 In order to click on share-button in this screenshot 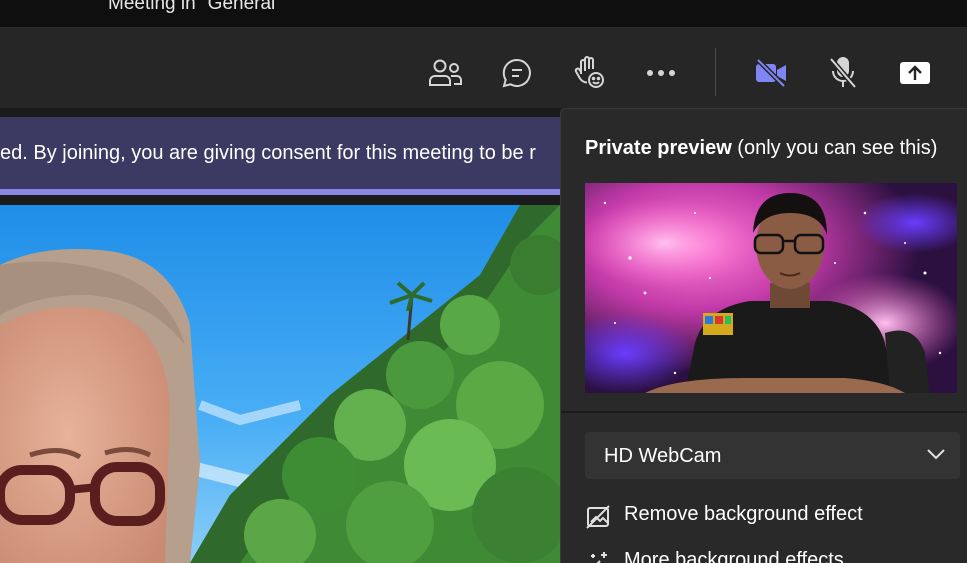, I will do `click(915, 73)`.